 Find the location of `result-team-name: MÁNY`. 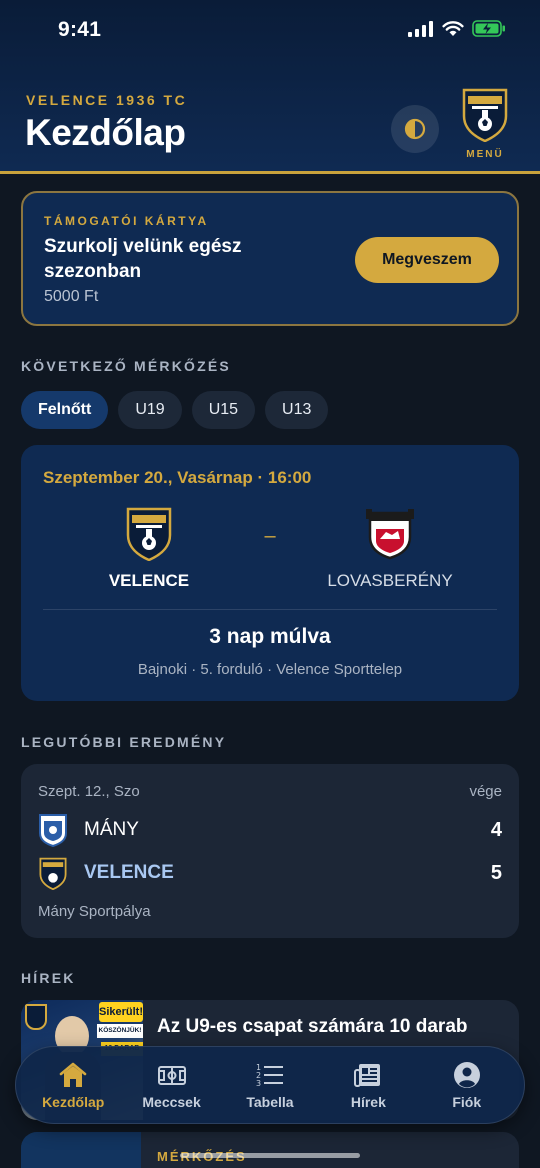

result-team-name: MÁNY is located at coordinates (111, 829).